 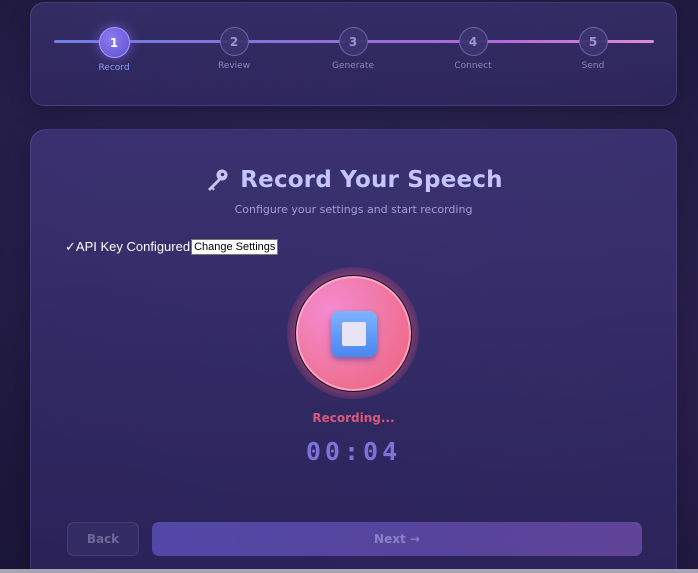 I want to click on step-number: 5, so click(x=593, y=41).